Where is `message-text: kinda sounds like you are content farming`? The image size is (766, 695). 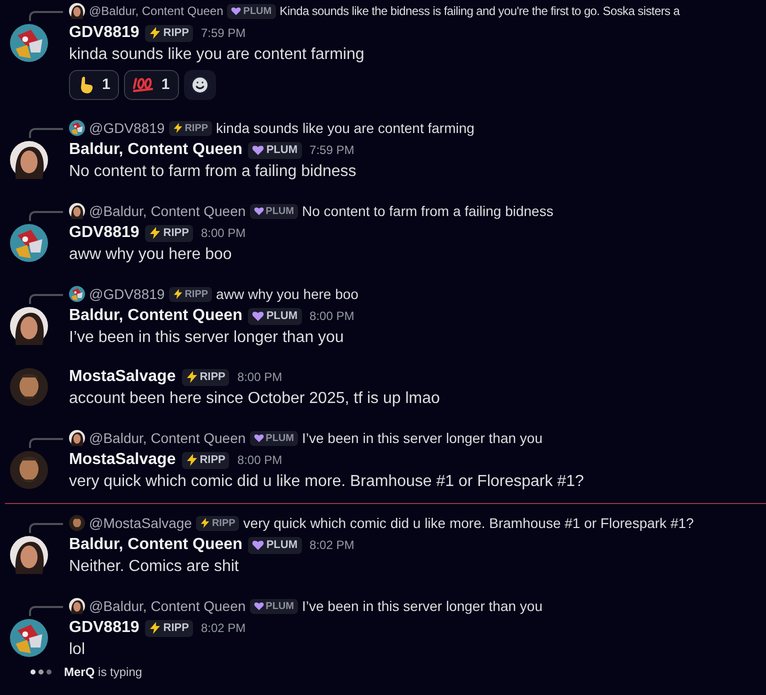
message-text: kinda sounds like you are content farming is located at coordinates (216, 55).